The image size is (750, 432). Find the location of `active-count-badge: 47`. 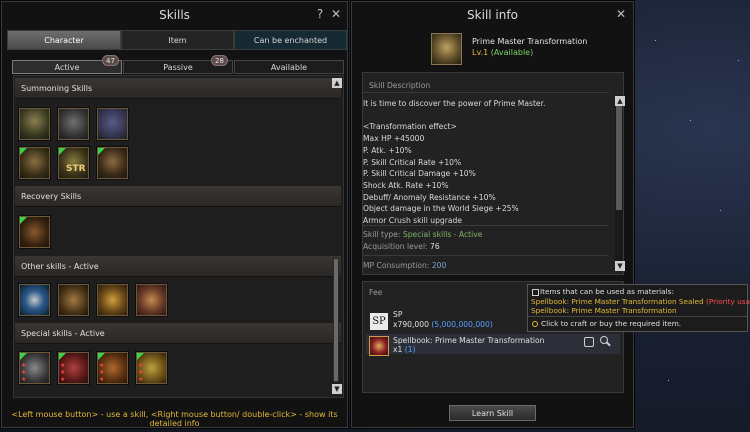

active-count-badge: 47 is located at coordinates (110, 60).